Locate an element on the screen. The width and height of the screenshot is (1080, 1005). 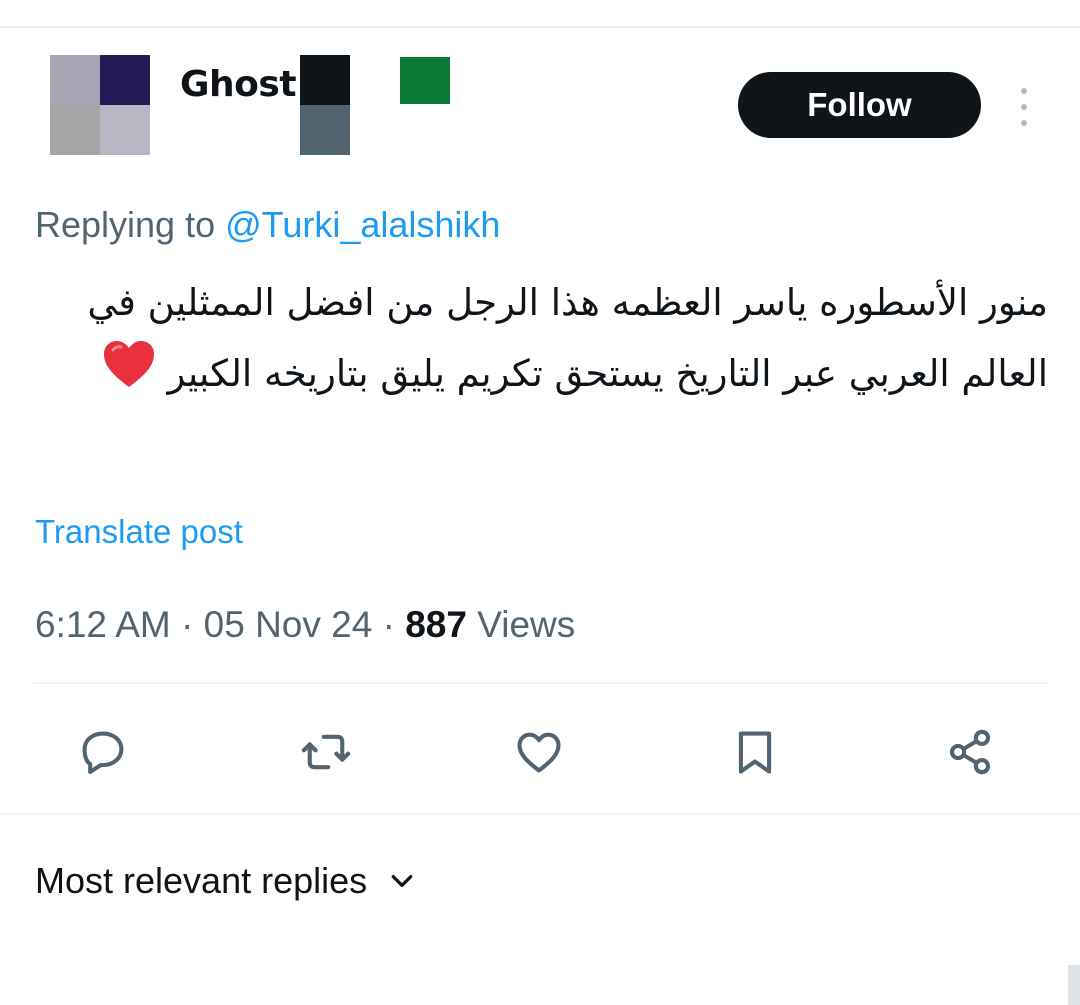
replies-sort-label: Most relevant replies is located at coordinates (201, 880).